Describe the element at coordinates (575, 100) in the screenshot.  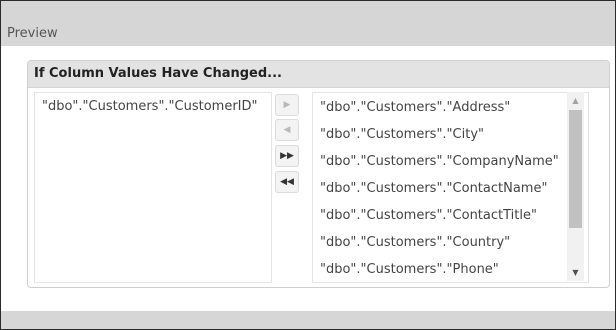
I see `scroll-up-icon: ▲` at that location.